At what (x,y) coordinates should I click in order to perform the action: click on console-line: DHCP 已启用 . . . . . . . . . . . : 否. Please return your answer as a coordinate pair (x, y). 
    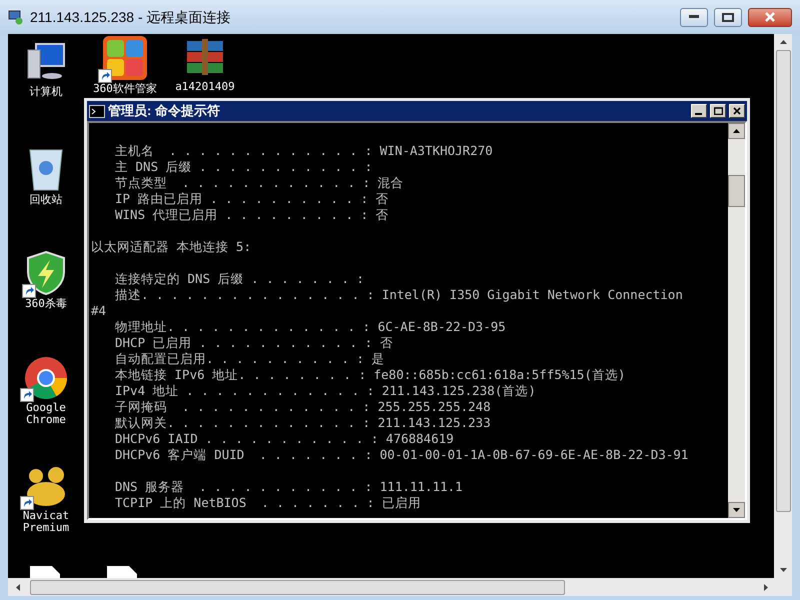
    Looking at the image, I should click on (254, 343).